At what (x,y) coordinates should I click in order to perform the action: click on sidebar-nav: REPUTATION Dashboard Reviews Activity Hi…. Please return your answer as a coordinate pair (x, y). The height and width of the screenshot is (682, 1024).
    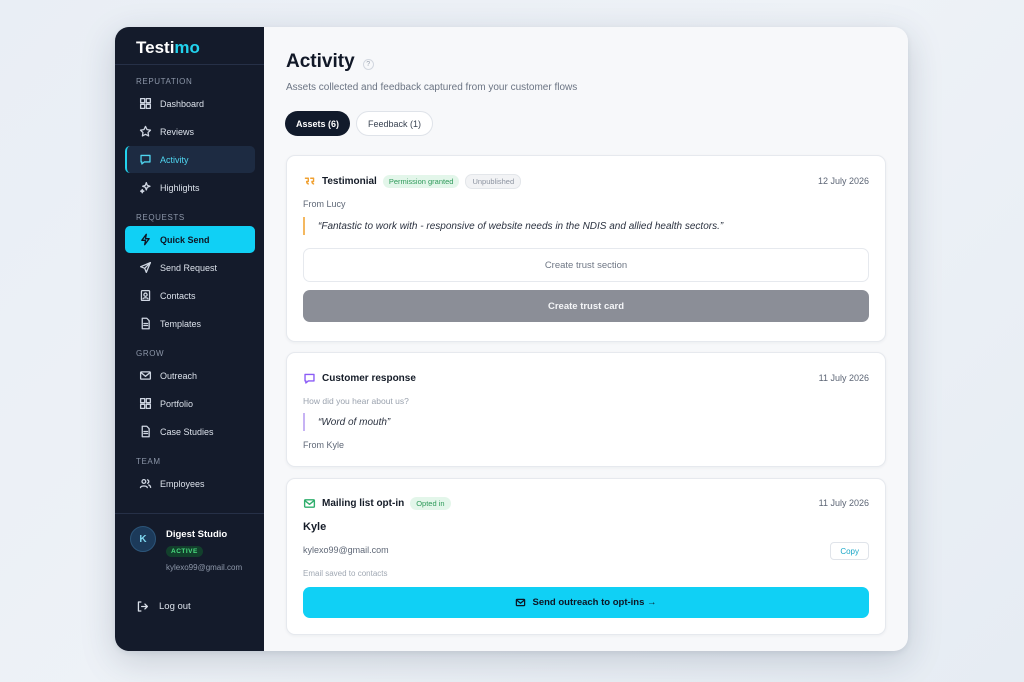
    Looking at the image, I should click on (189, 281).